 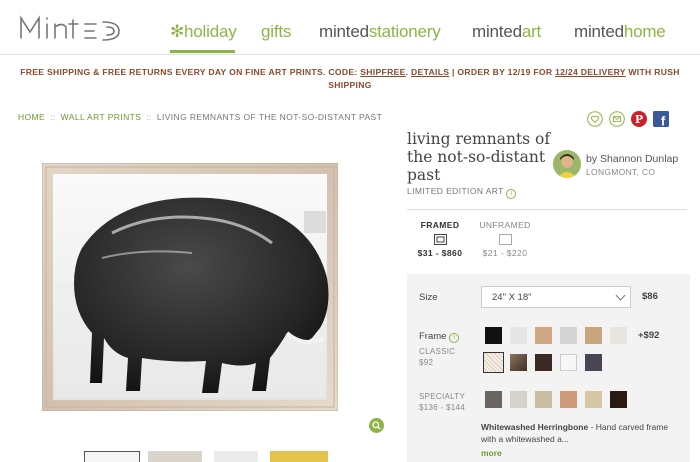 I want to click on promo-code-link: SHIPFREE, so click(x=382, y=72).